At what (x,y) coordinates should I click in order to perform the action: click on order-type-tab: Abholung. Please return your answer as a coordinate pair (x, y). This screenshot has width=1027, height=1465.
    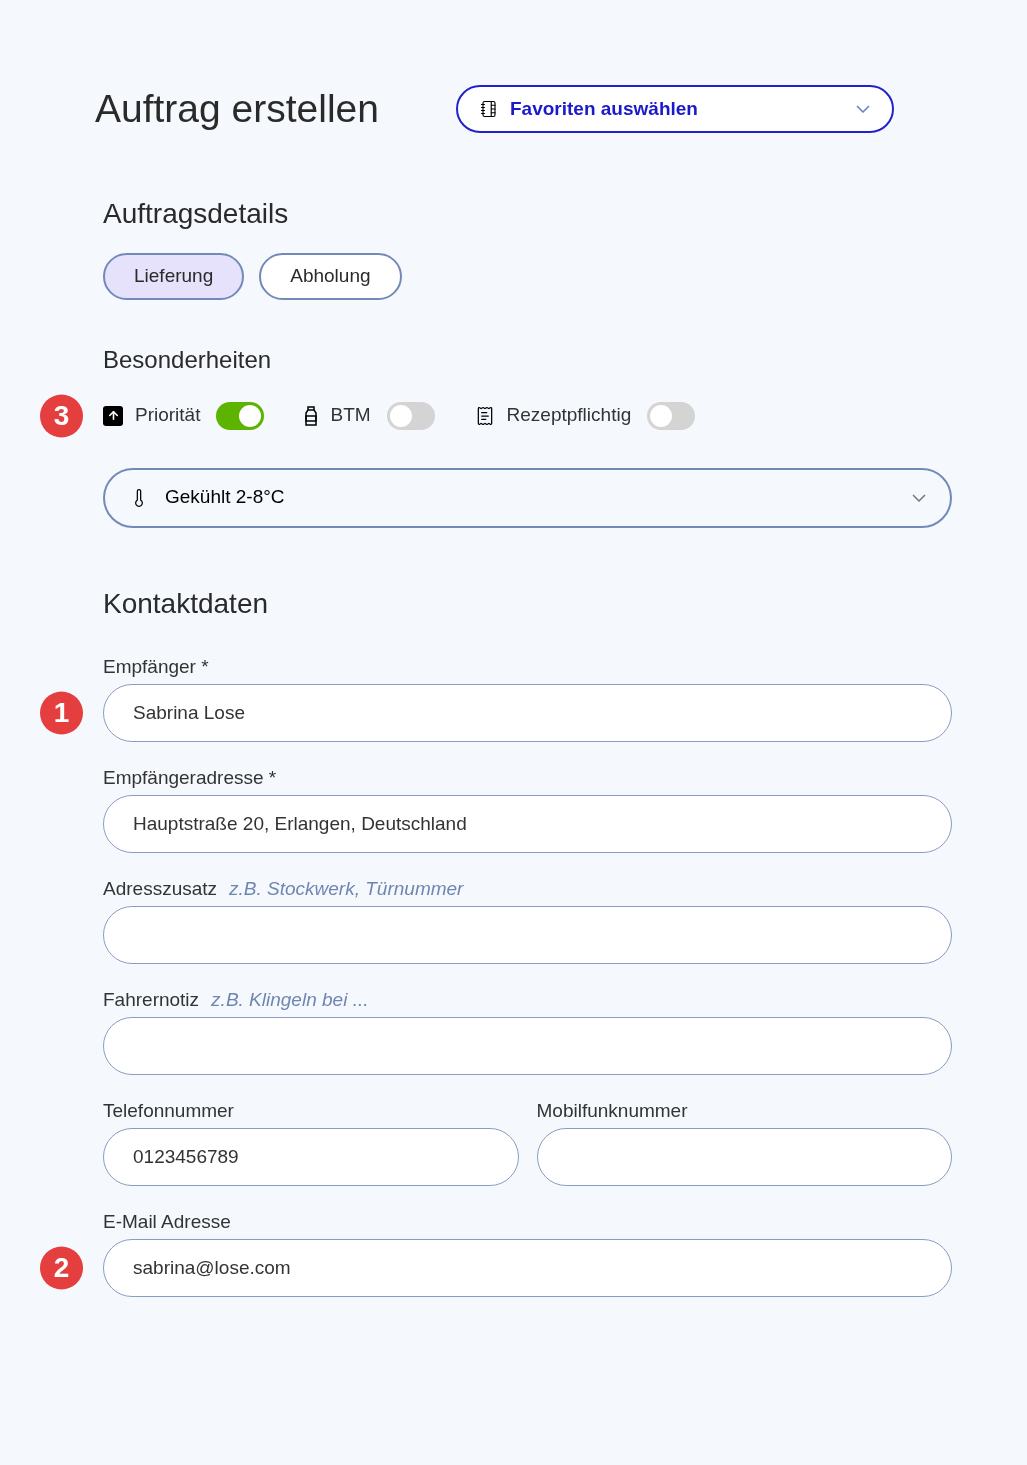
    Looking at the image, I should click on (330, 276).